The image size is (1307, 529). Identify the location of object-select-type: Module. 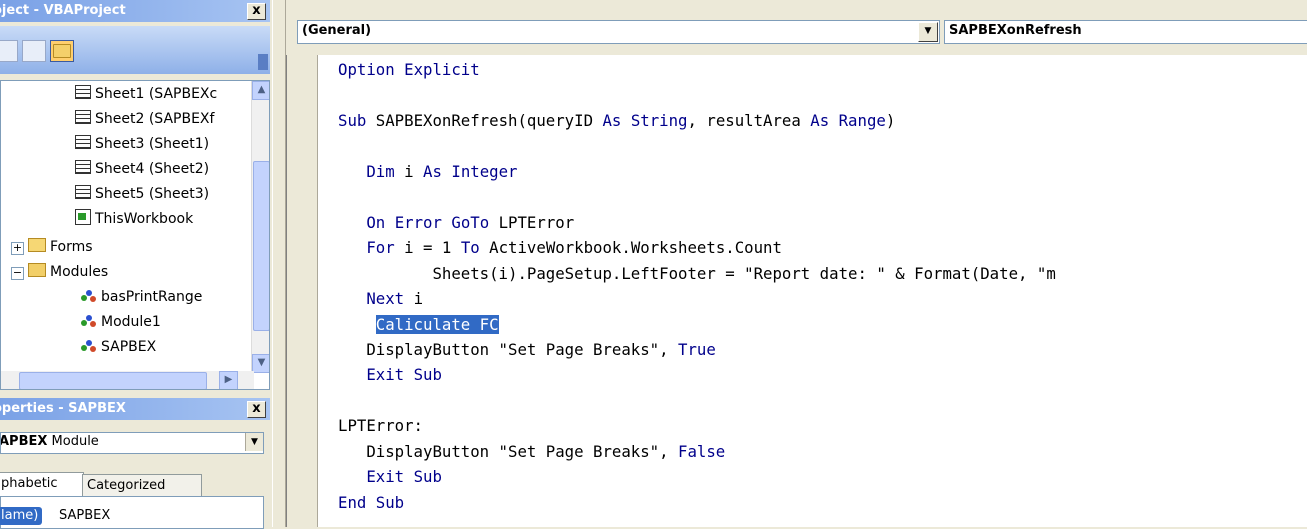
(73, 441).